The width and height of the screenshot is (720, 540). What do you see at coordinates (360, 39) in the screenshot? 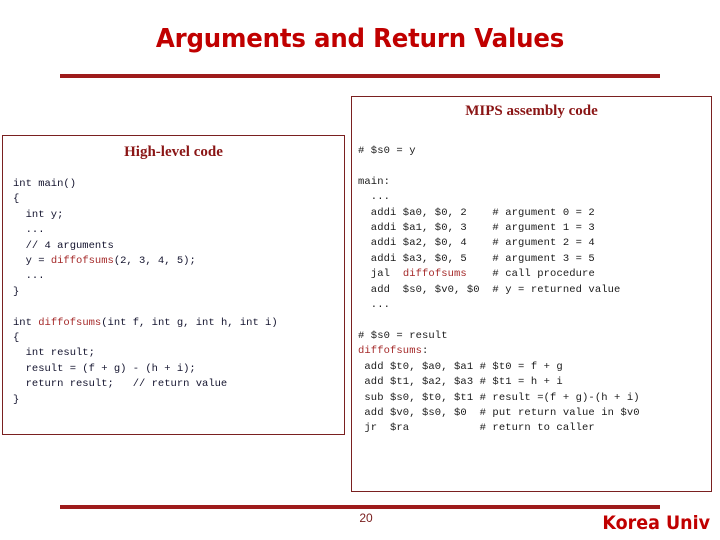
I see `page-title: Arguments and Return Values` at bounding box center [360, 39].